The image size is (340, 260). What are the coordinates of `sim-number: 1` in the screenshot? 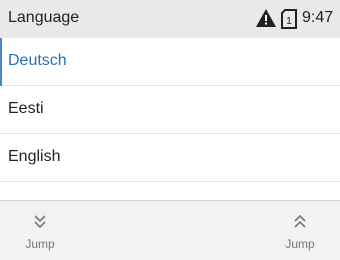 It's located at (289, 21).